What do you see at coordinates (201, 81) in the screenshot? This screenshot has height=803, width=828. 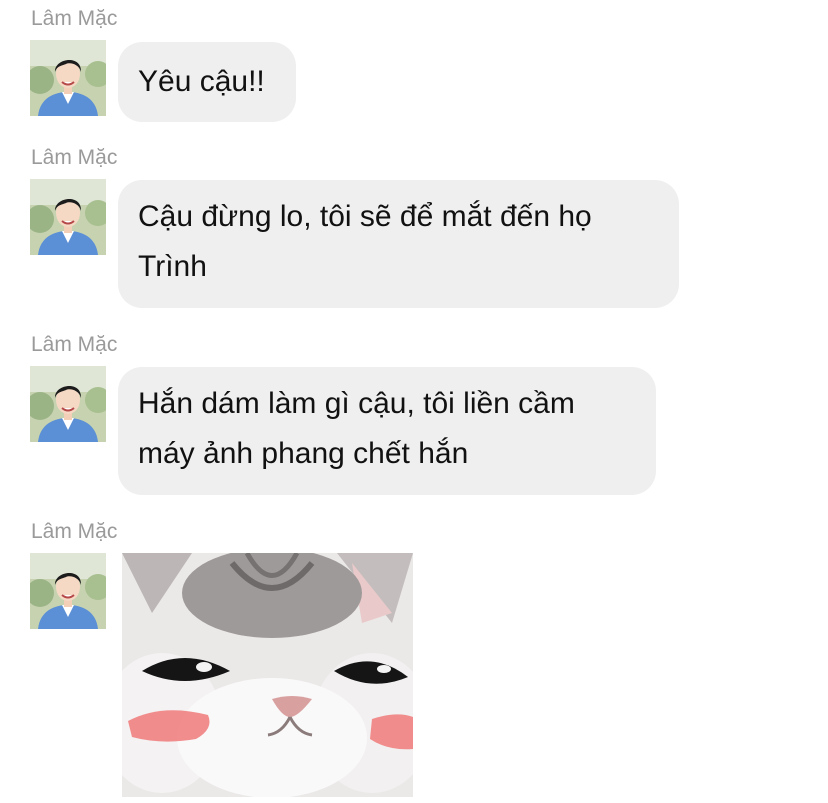 I see `message-text: Yêu cậu!!` at bounding box center [201, 81].